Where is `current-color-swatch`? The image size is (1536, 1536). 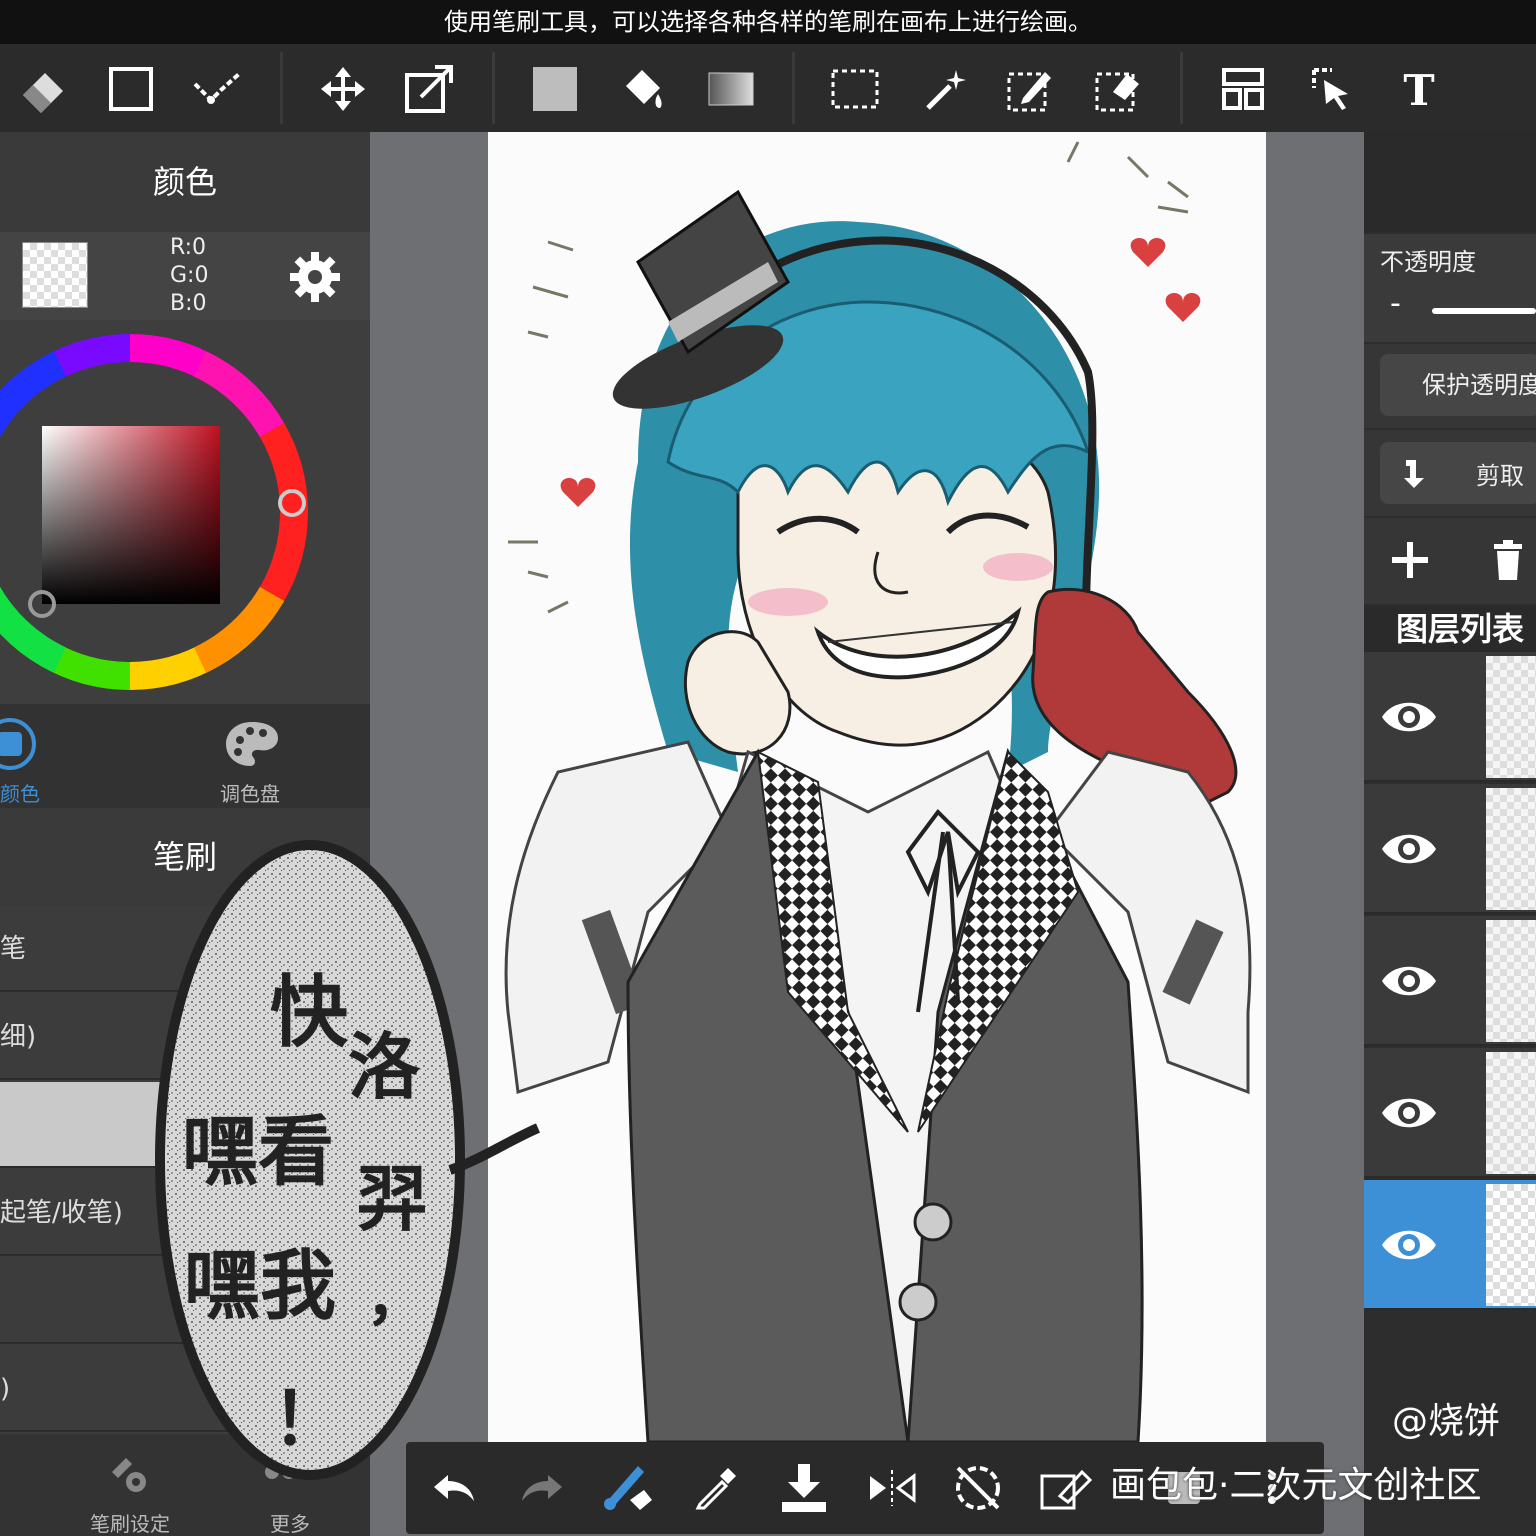 current-color-swatch is located at coordinates (55, 275).